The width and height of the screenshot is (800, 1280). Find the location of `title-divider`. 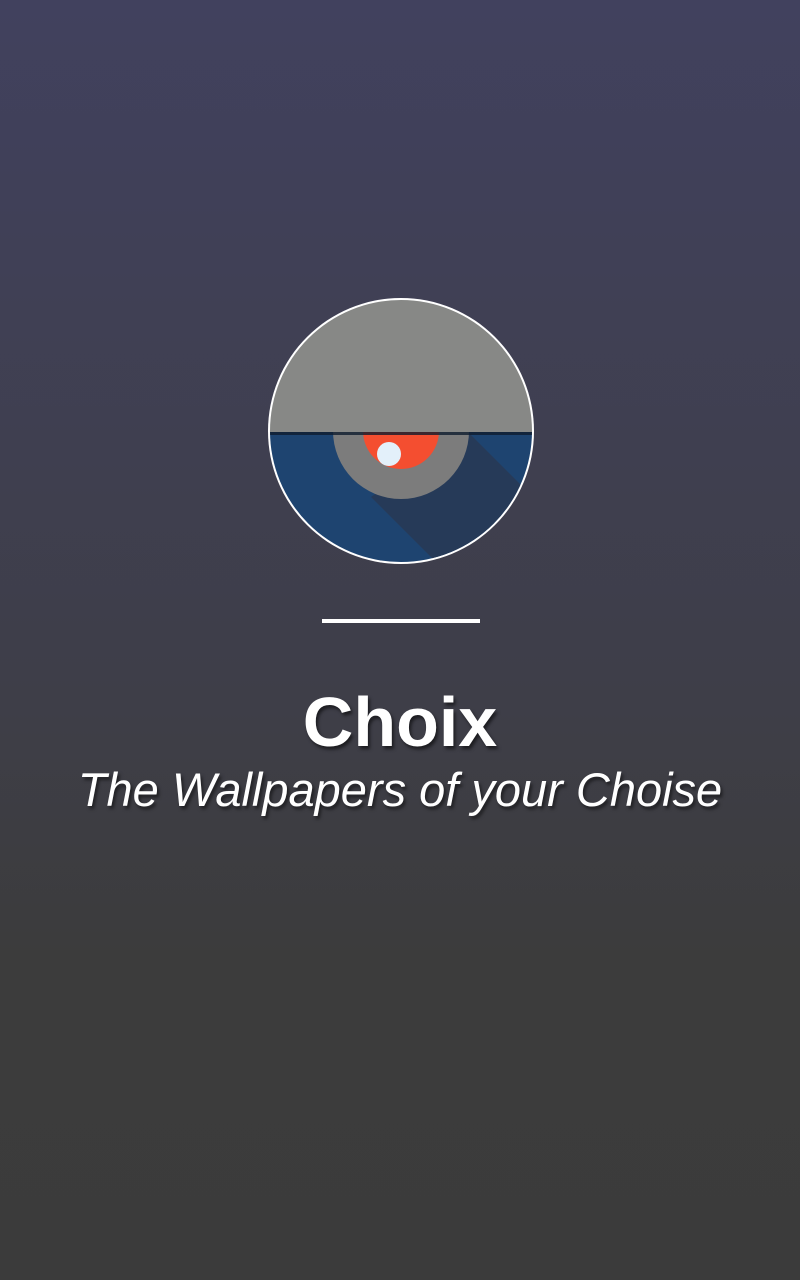

title-divider is located at coordinates (401, 621).